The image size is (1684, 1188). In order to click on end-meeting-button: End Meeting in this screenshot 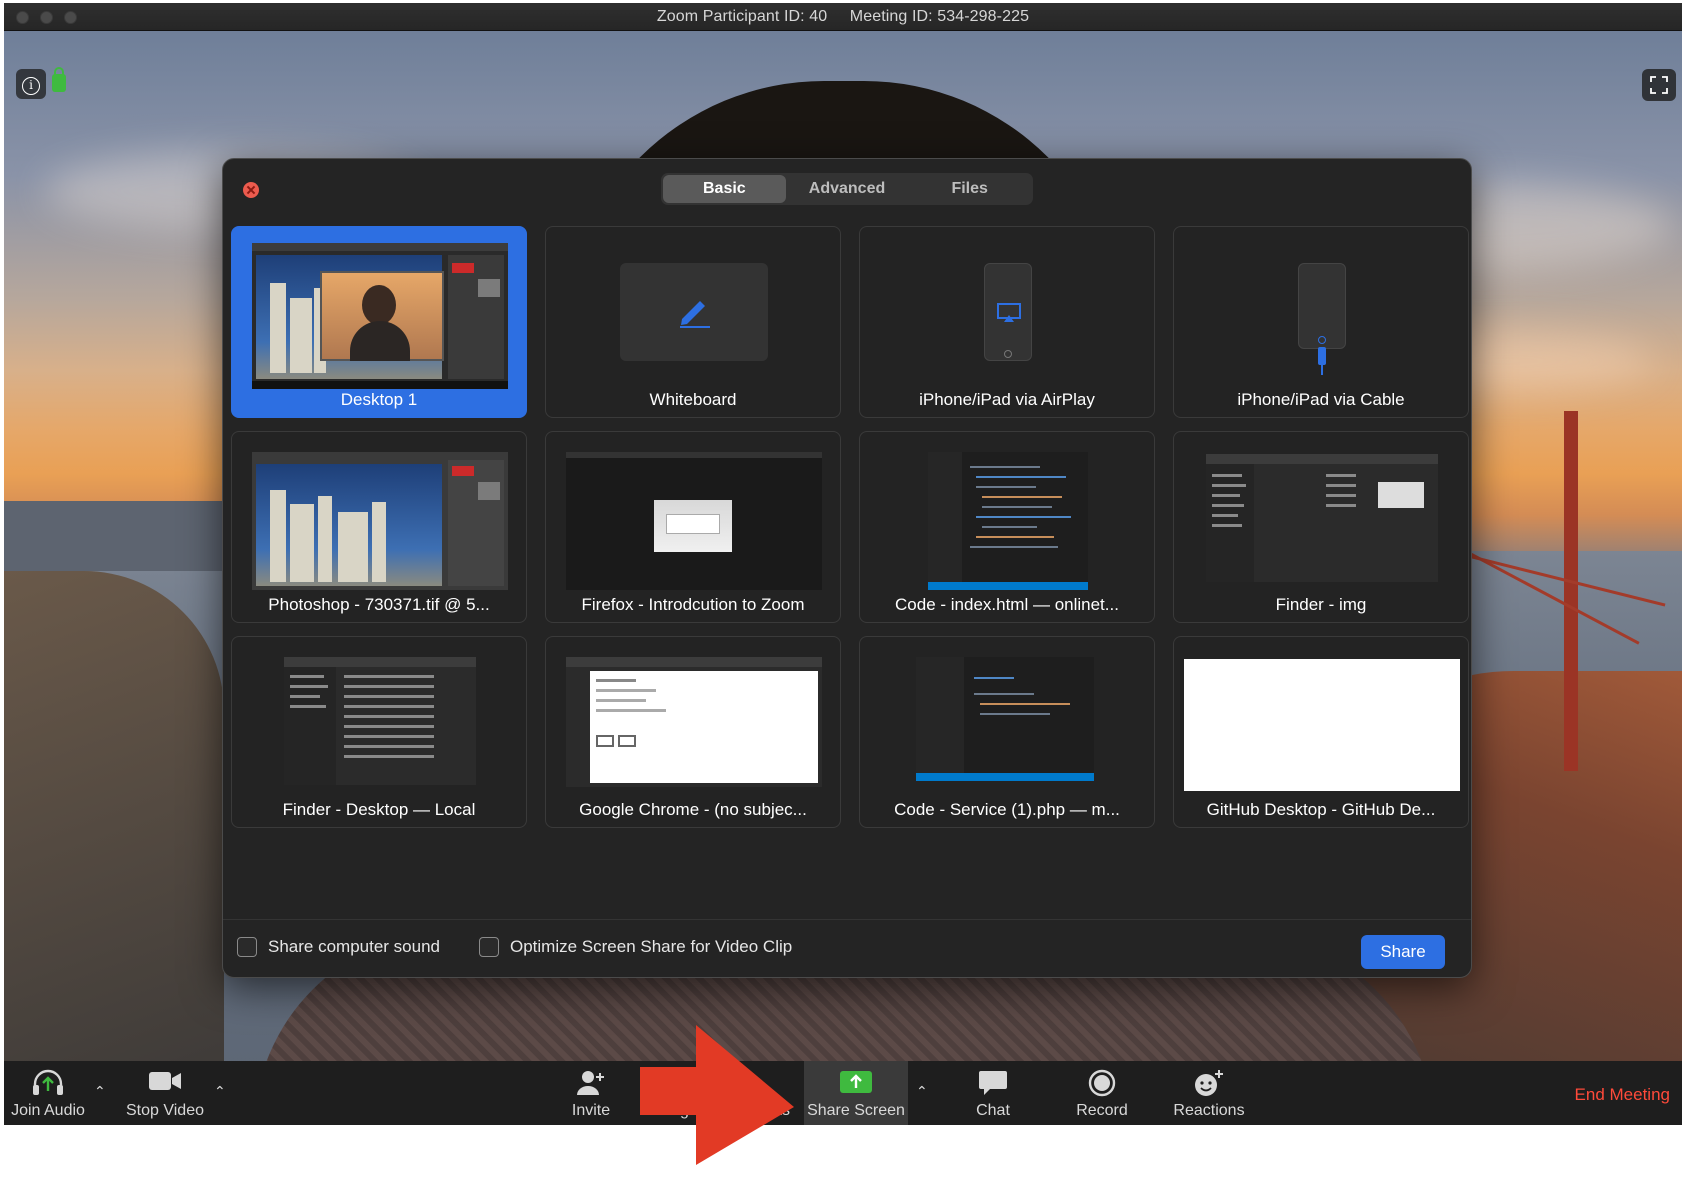, I will do `click(1622, 1095)`.